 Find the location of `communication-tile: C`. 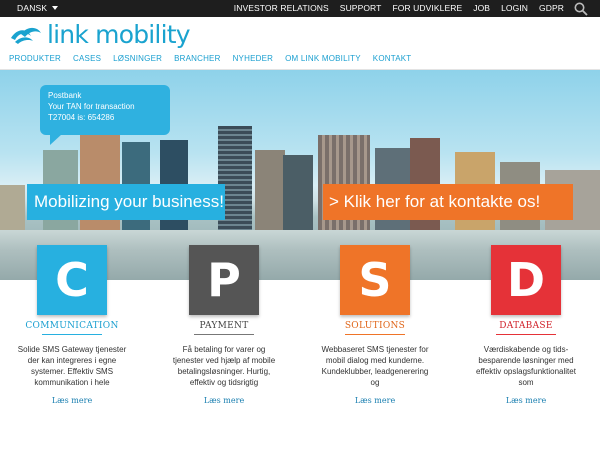

communication-tile: C is located at coordinates (72, 280).